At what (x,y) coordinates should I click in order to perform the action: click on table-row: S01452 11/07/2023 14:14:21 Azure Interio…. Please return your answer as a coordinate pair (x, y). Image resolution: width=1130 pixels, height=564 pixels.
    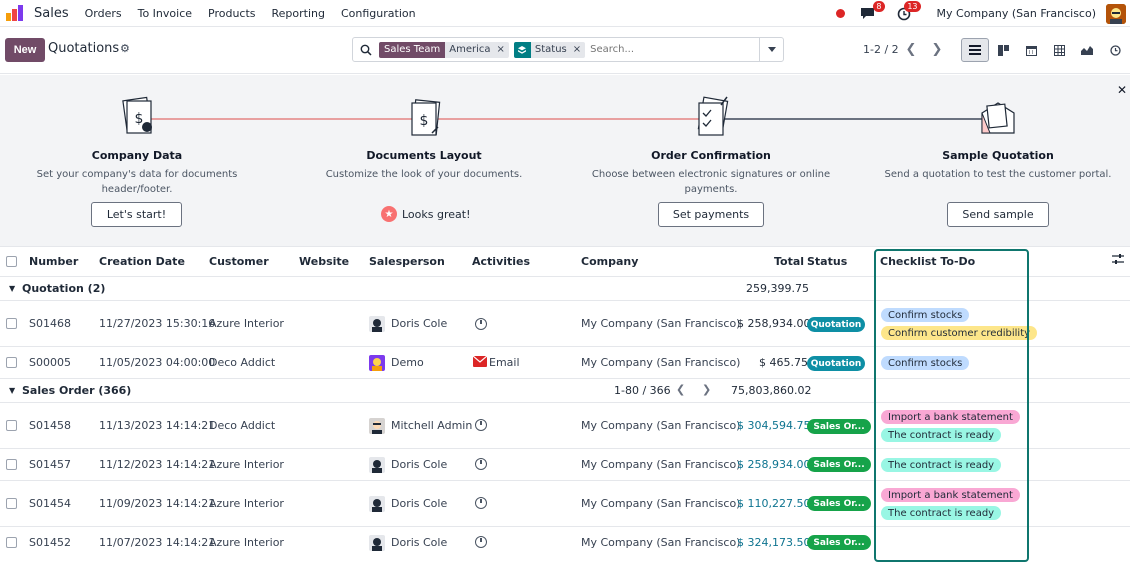
    Looking at the image, I should click on (565, 543).